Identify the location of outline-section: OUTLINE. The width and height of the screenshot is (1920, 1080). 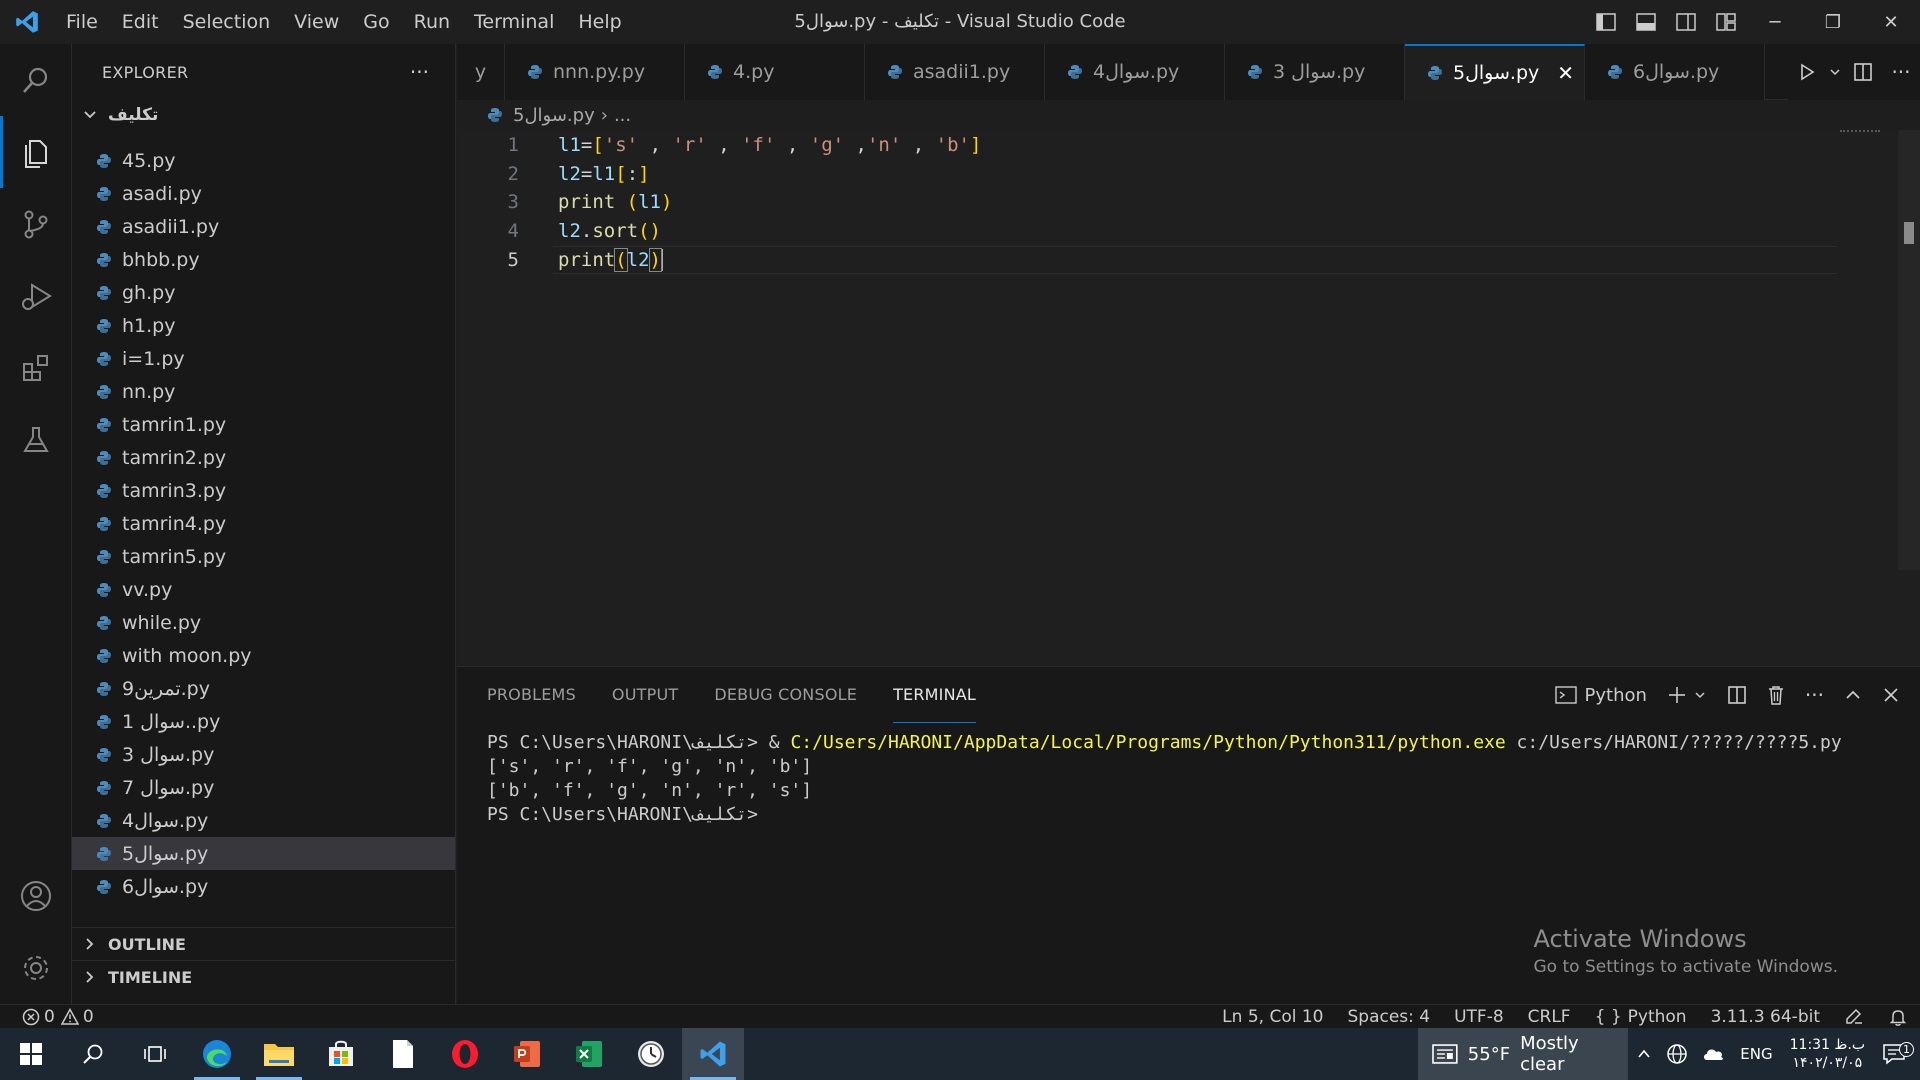
(263, 943).